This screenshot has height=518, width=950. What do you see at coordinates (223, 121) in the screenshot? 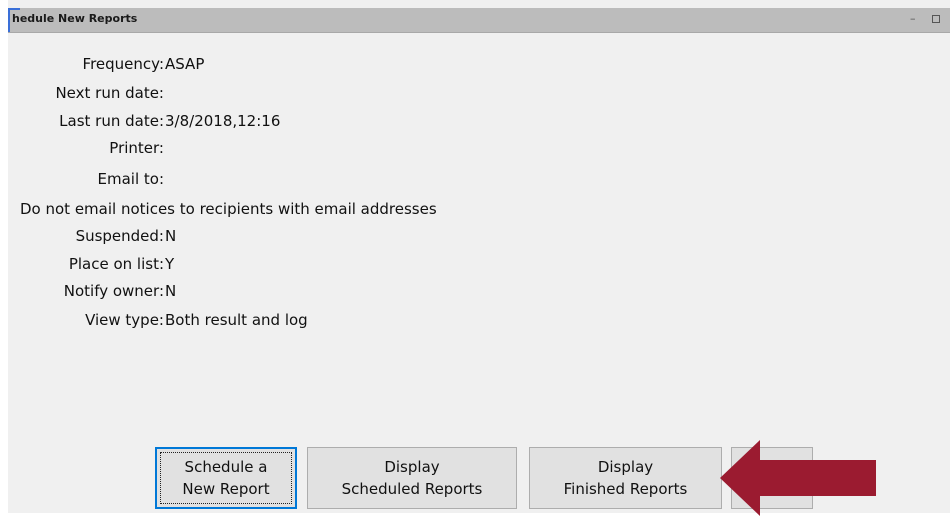
I see `last-run-value: 3/8/2018,12:16` at bounding box center [223, 121].